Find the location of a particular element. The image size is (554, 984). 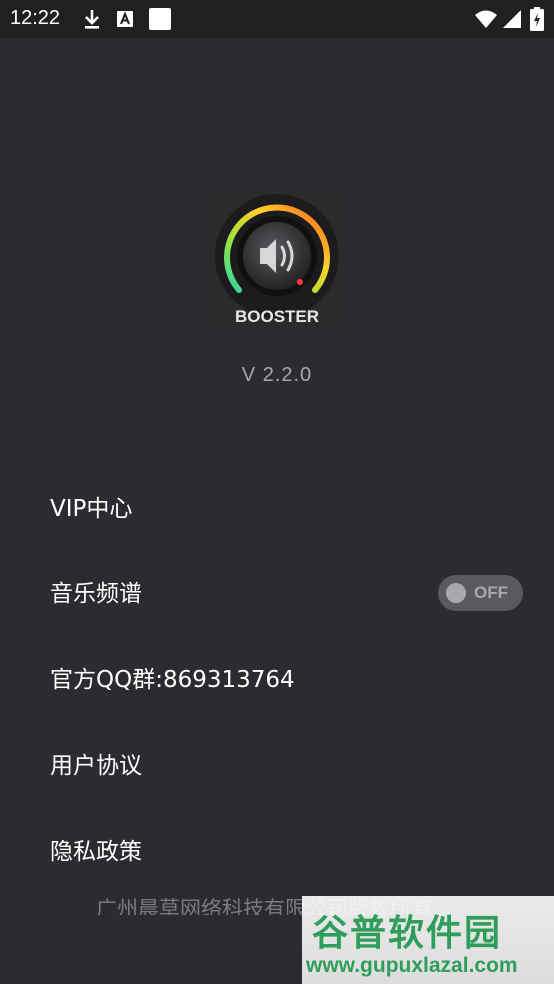

battery-charging-icon is located at coordinates (537, 19).